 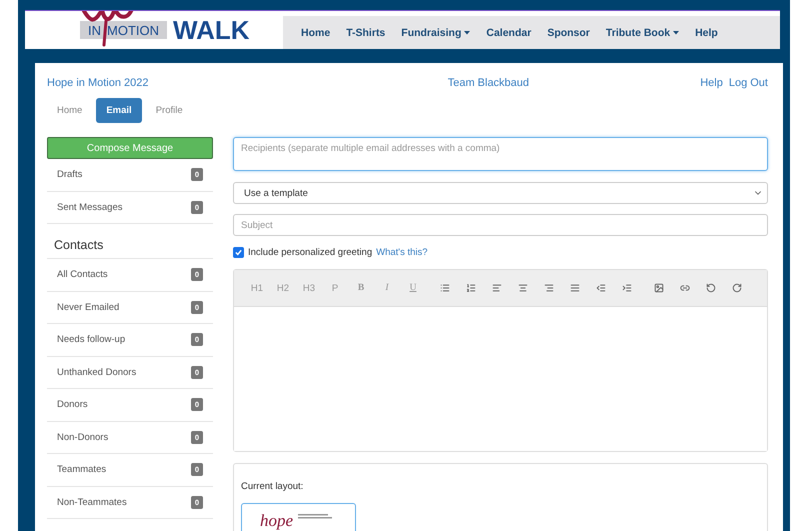 I want to click on checkbox-label: Include personalized greeting, so click(x=310, y=252).